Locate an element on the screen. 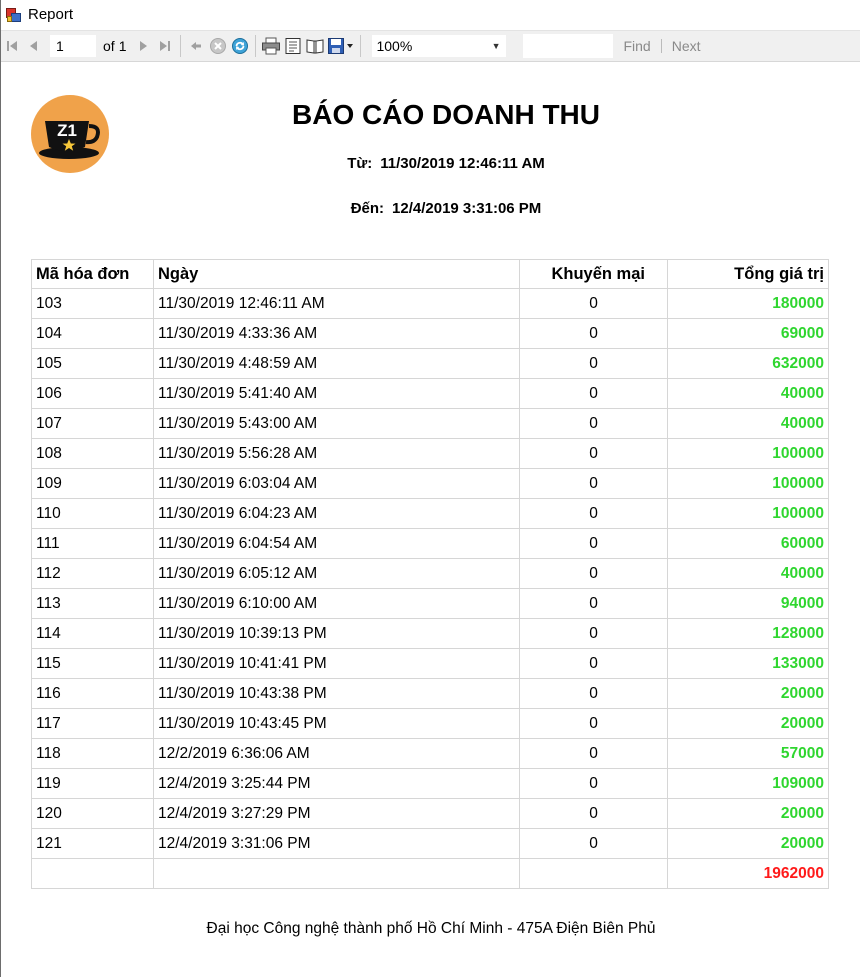 Image resolution: width=860 pixels, height=977 pixels. table-row: 118 12/2/2019 6:36:06 AM 0 57000 is located at coordinates (430, 753).